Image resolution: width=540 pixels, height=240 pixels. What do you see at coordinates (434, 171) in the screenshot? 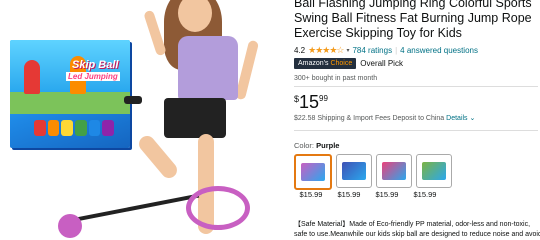
I see `swatch-green` at bounding box center [434, 171].